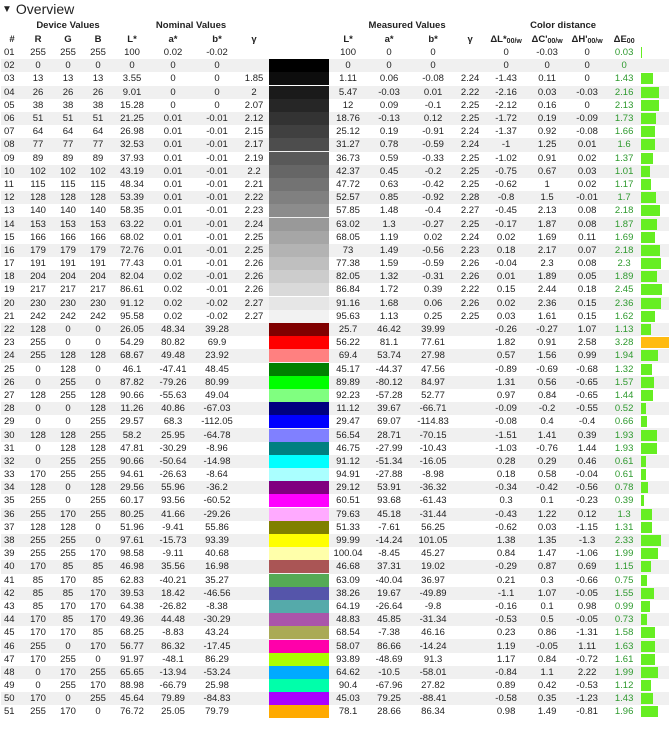 The image size is (670, 730). I want to click on cell-nominal-a: -26.63, so click(173, 475).